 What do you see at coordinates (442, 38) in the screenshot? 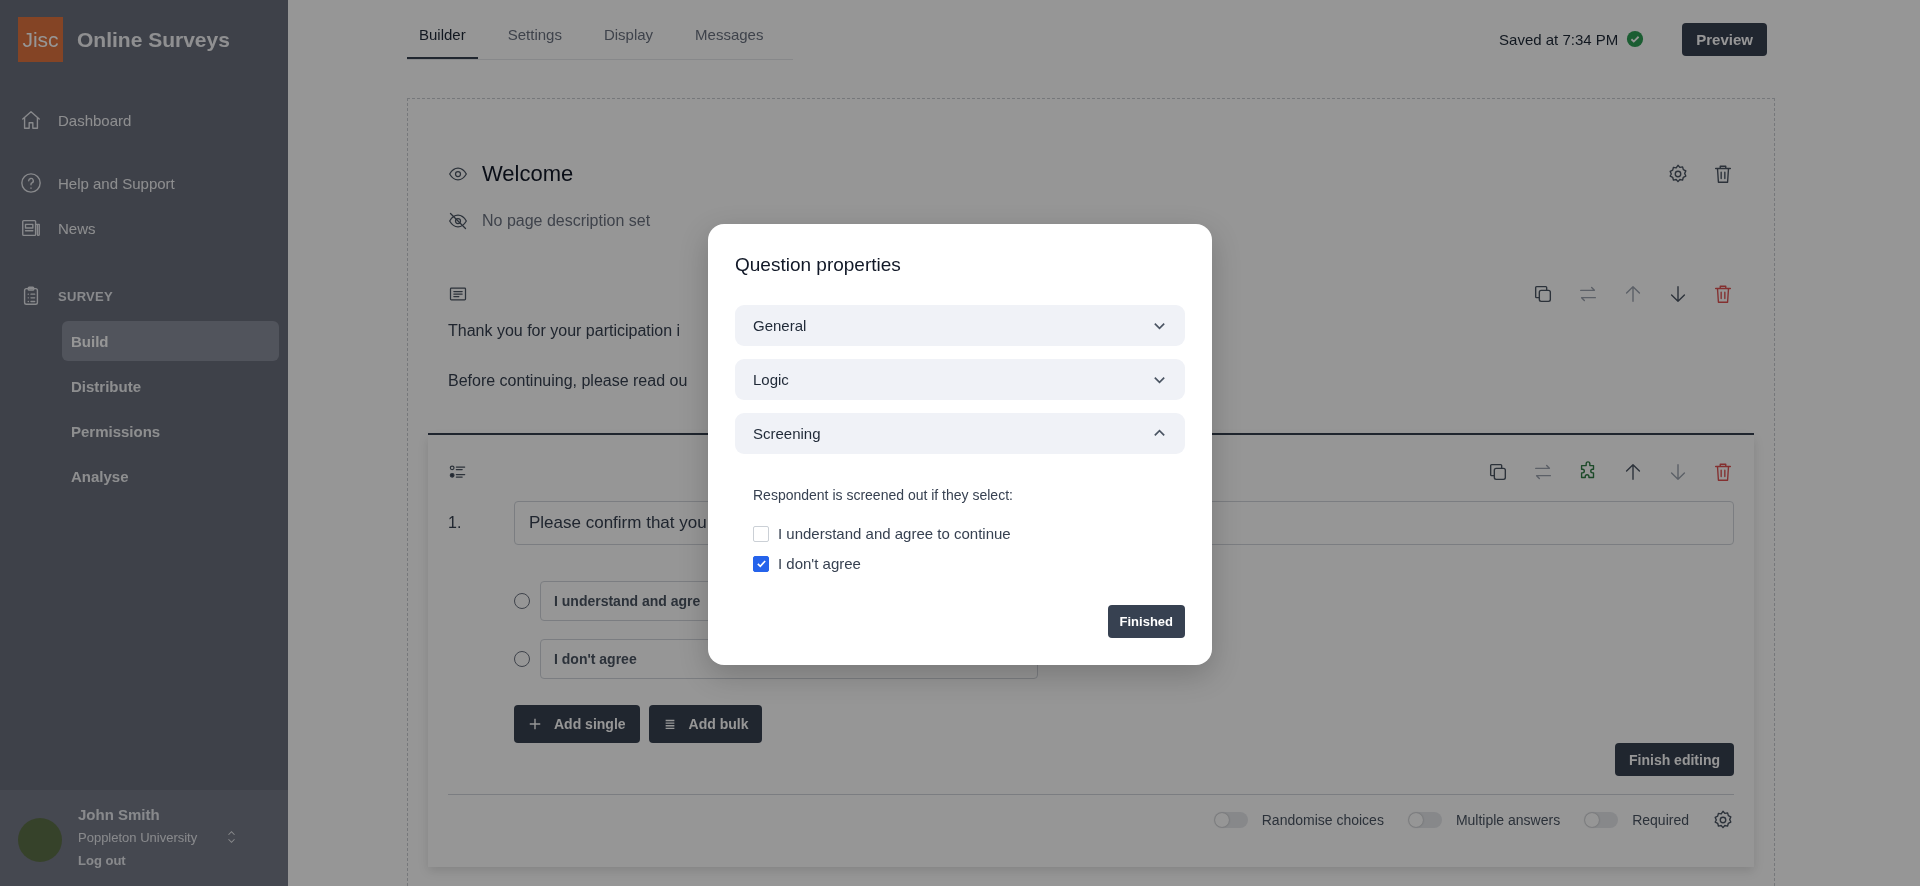
I see `tab: Builder` at bounding box center [442, 38].